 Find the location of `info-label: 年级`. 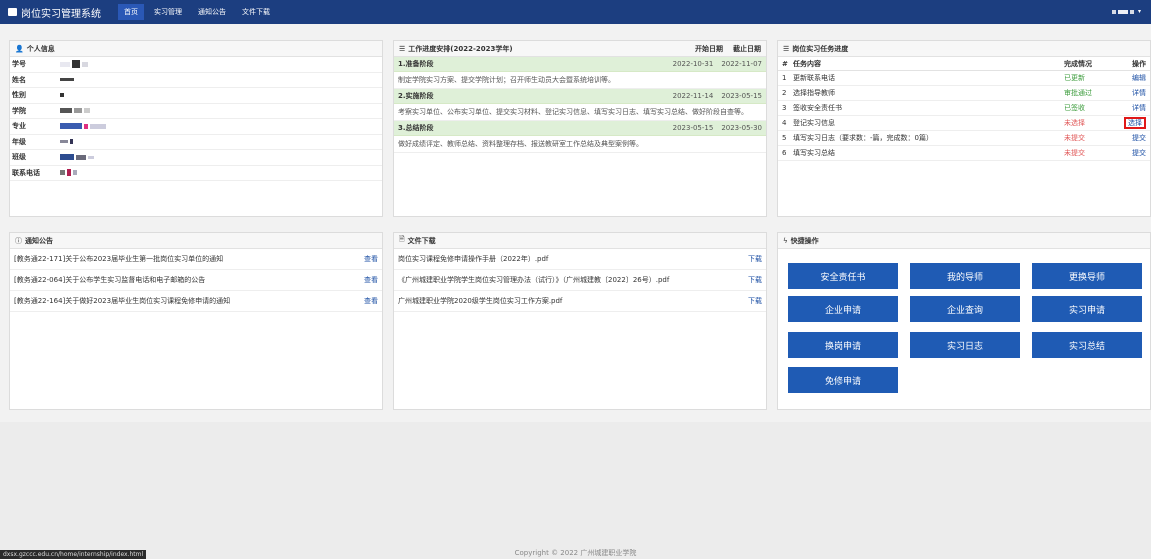

info-label: 年级 is located at coordinates (19, 141).